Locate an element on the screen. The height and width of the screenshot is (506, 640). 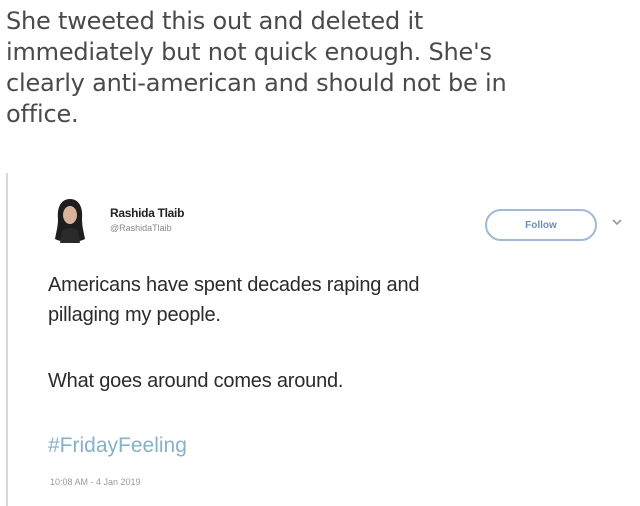
chevron-down-icon is located at coordinates (617, 222).